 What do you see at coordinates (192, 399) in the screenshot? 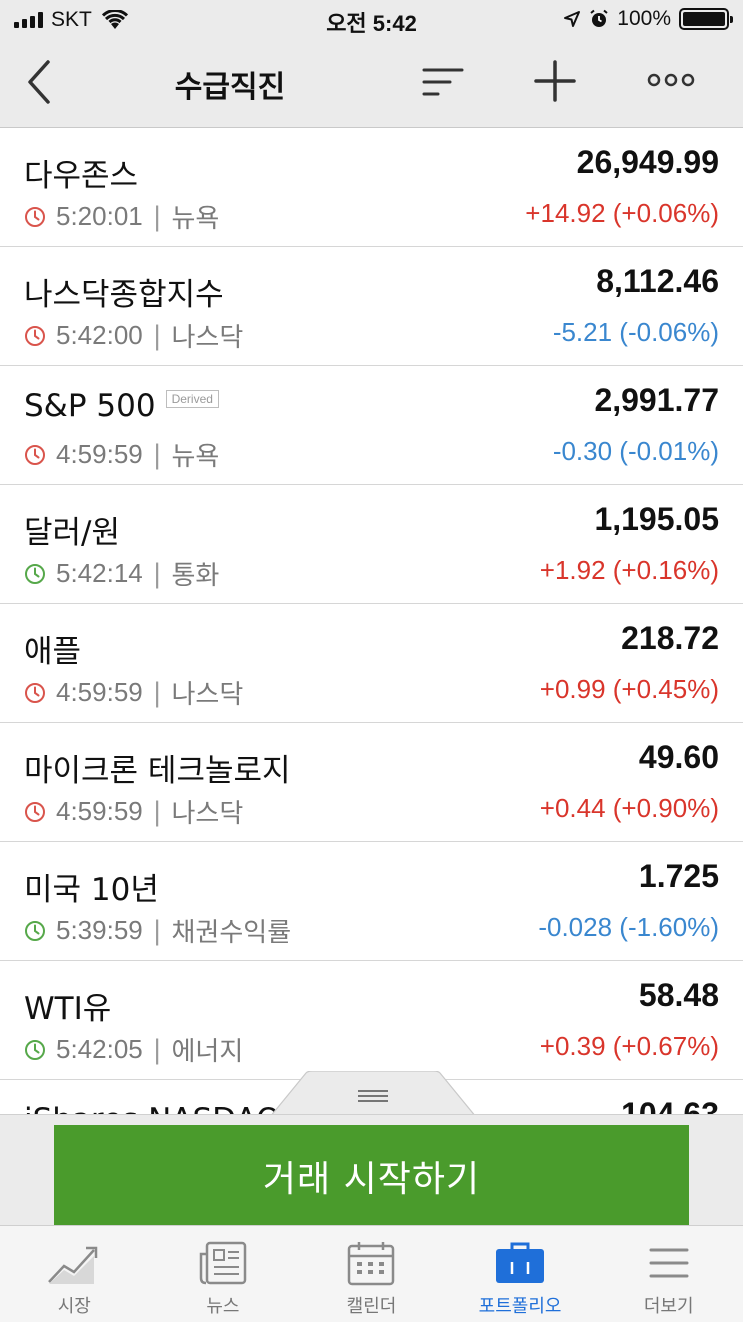
I see `derived-badge: Derived` at bounding box center [192, 399].